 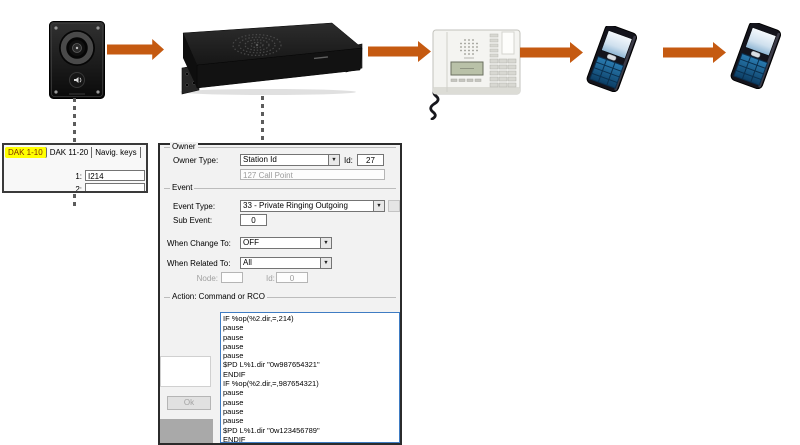 What do you see at coordinates (186, 431) in the screenshot?
I see `action-gray-placeholder` at bounding box center [186, 431].